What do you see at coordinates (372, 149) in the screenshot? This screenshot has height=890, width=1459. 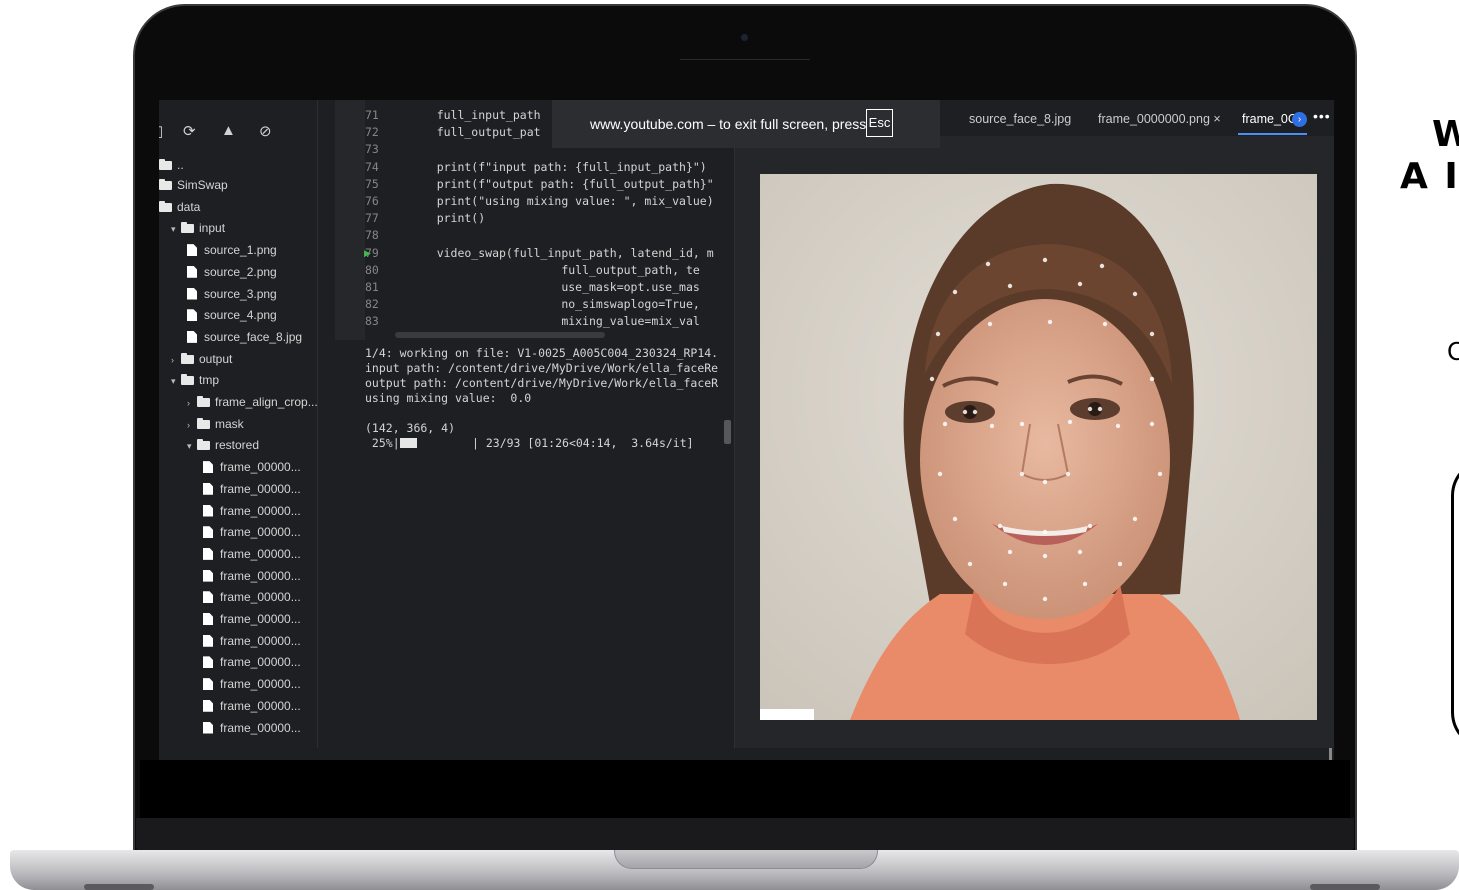 I see `line-number: 73` at bounding box center [372, 149].